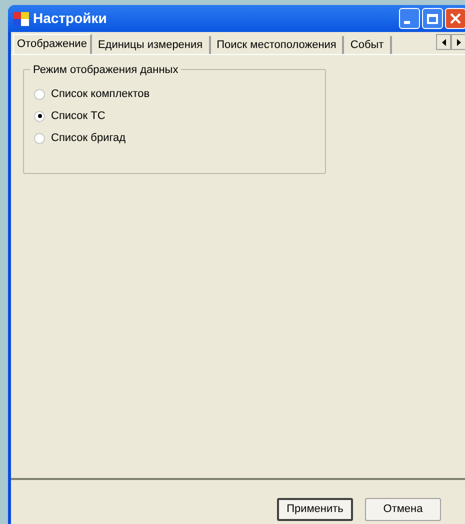  I want to click on radio-label: Список комплектов, so click(100, 94).